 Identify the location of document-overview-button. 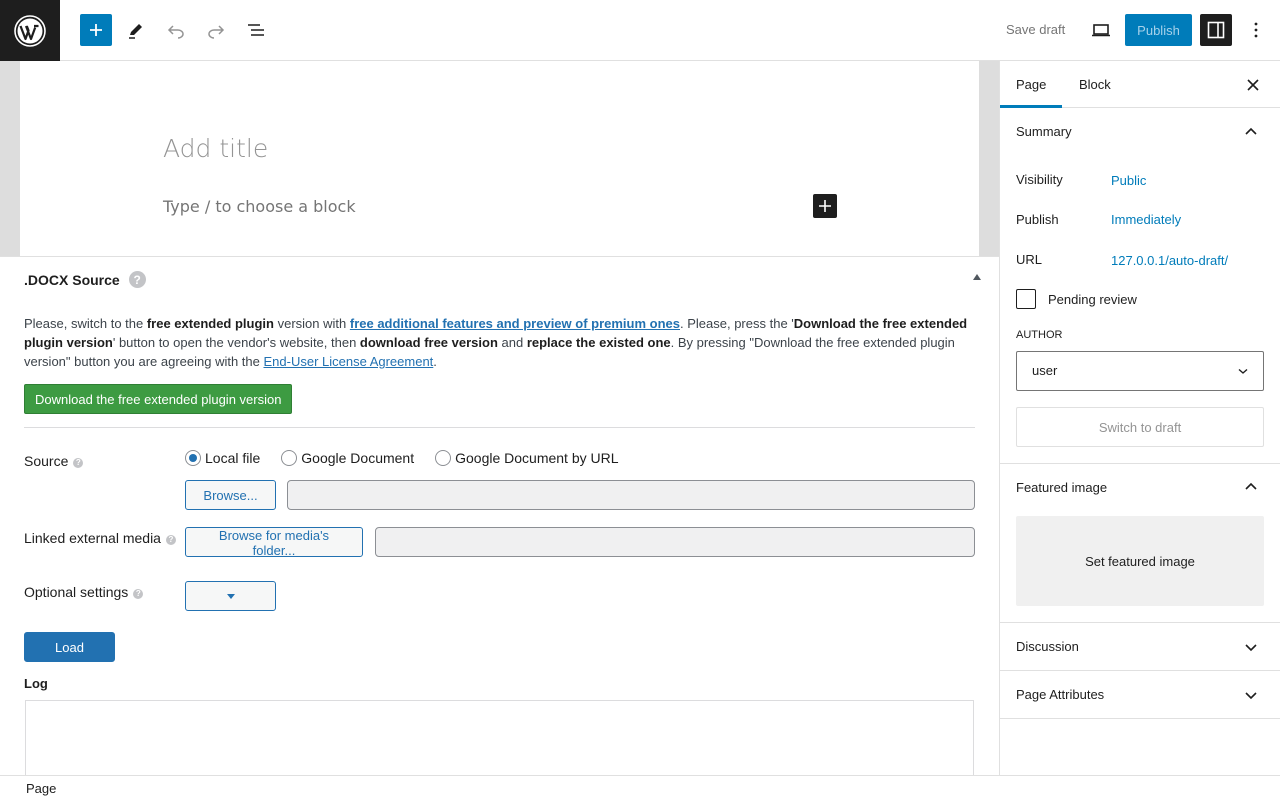
(256, 30).